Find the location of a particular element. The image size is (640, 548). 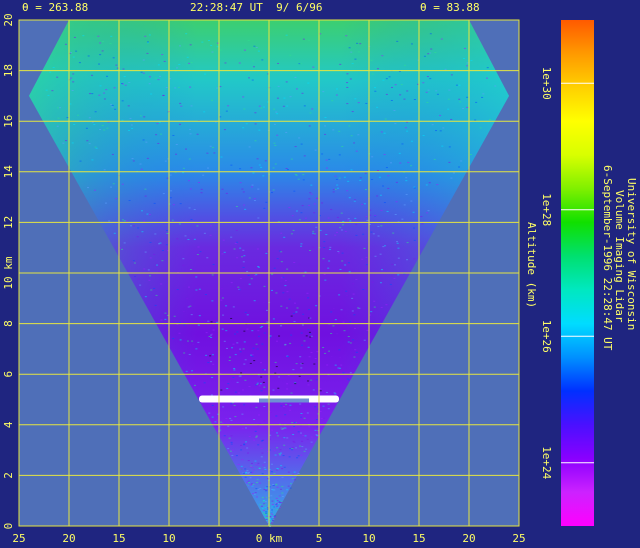

y-tick-label: 4 is located at coordinates (8, 424).